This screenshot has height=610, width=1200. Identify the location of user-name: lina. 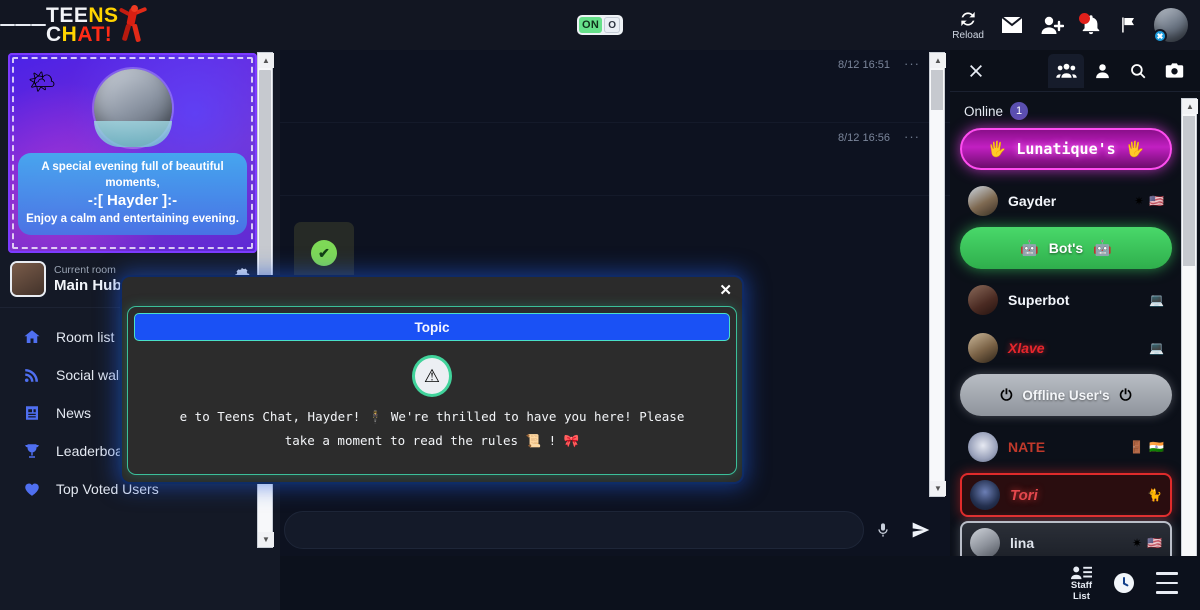
(1022, 543).